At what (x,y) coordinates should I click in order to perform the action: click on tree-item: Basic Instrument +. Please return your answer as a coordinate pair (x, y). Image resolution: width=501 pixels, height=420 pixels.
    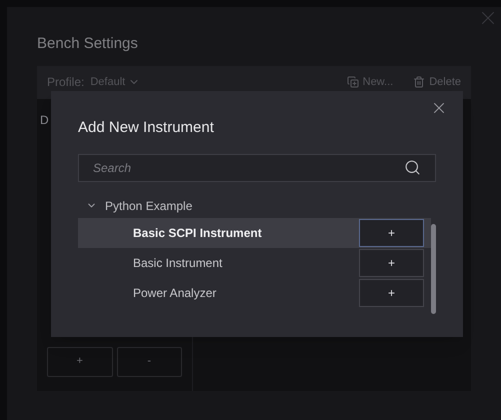
    Looking at the image, I should click on (254, 263).